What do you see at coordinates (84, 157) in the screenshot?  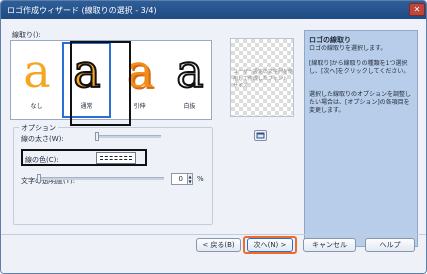 I see `color-option-highlight` at bounding box center [84, 157].